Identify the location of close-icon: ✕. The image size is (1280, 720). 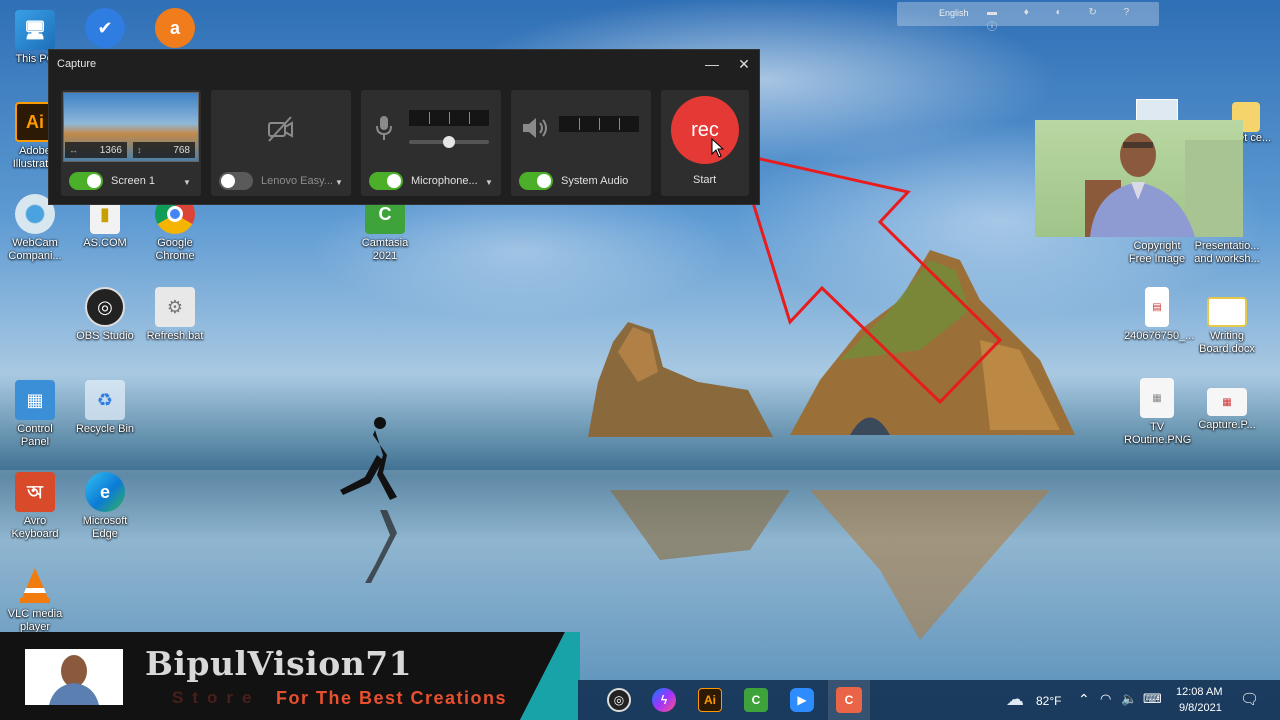
(744, 63).